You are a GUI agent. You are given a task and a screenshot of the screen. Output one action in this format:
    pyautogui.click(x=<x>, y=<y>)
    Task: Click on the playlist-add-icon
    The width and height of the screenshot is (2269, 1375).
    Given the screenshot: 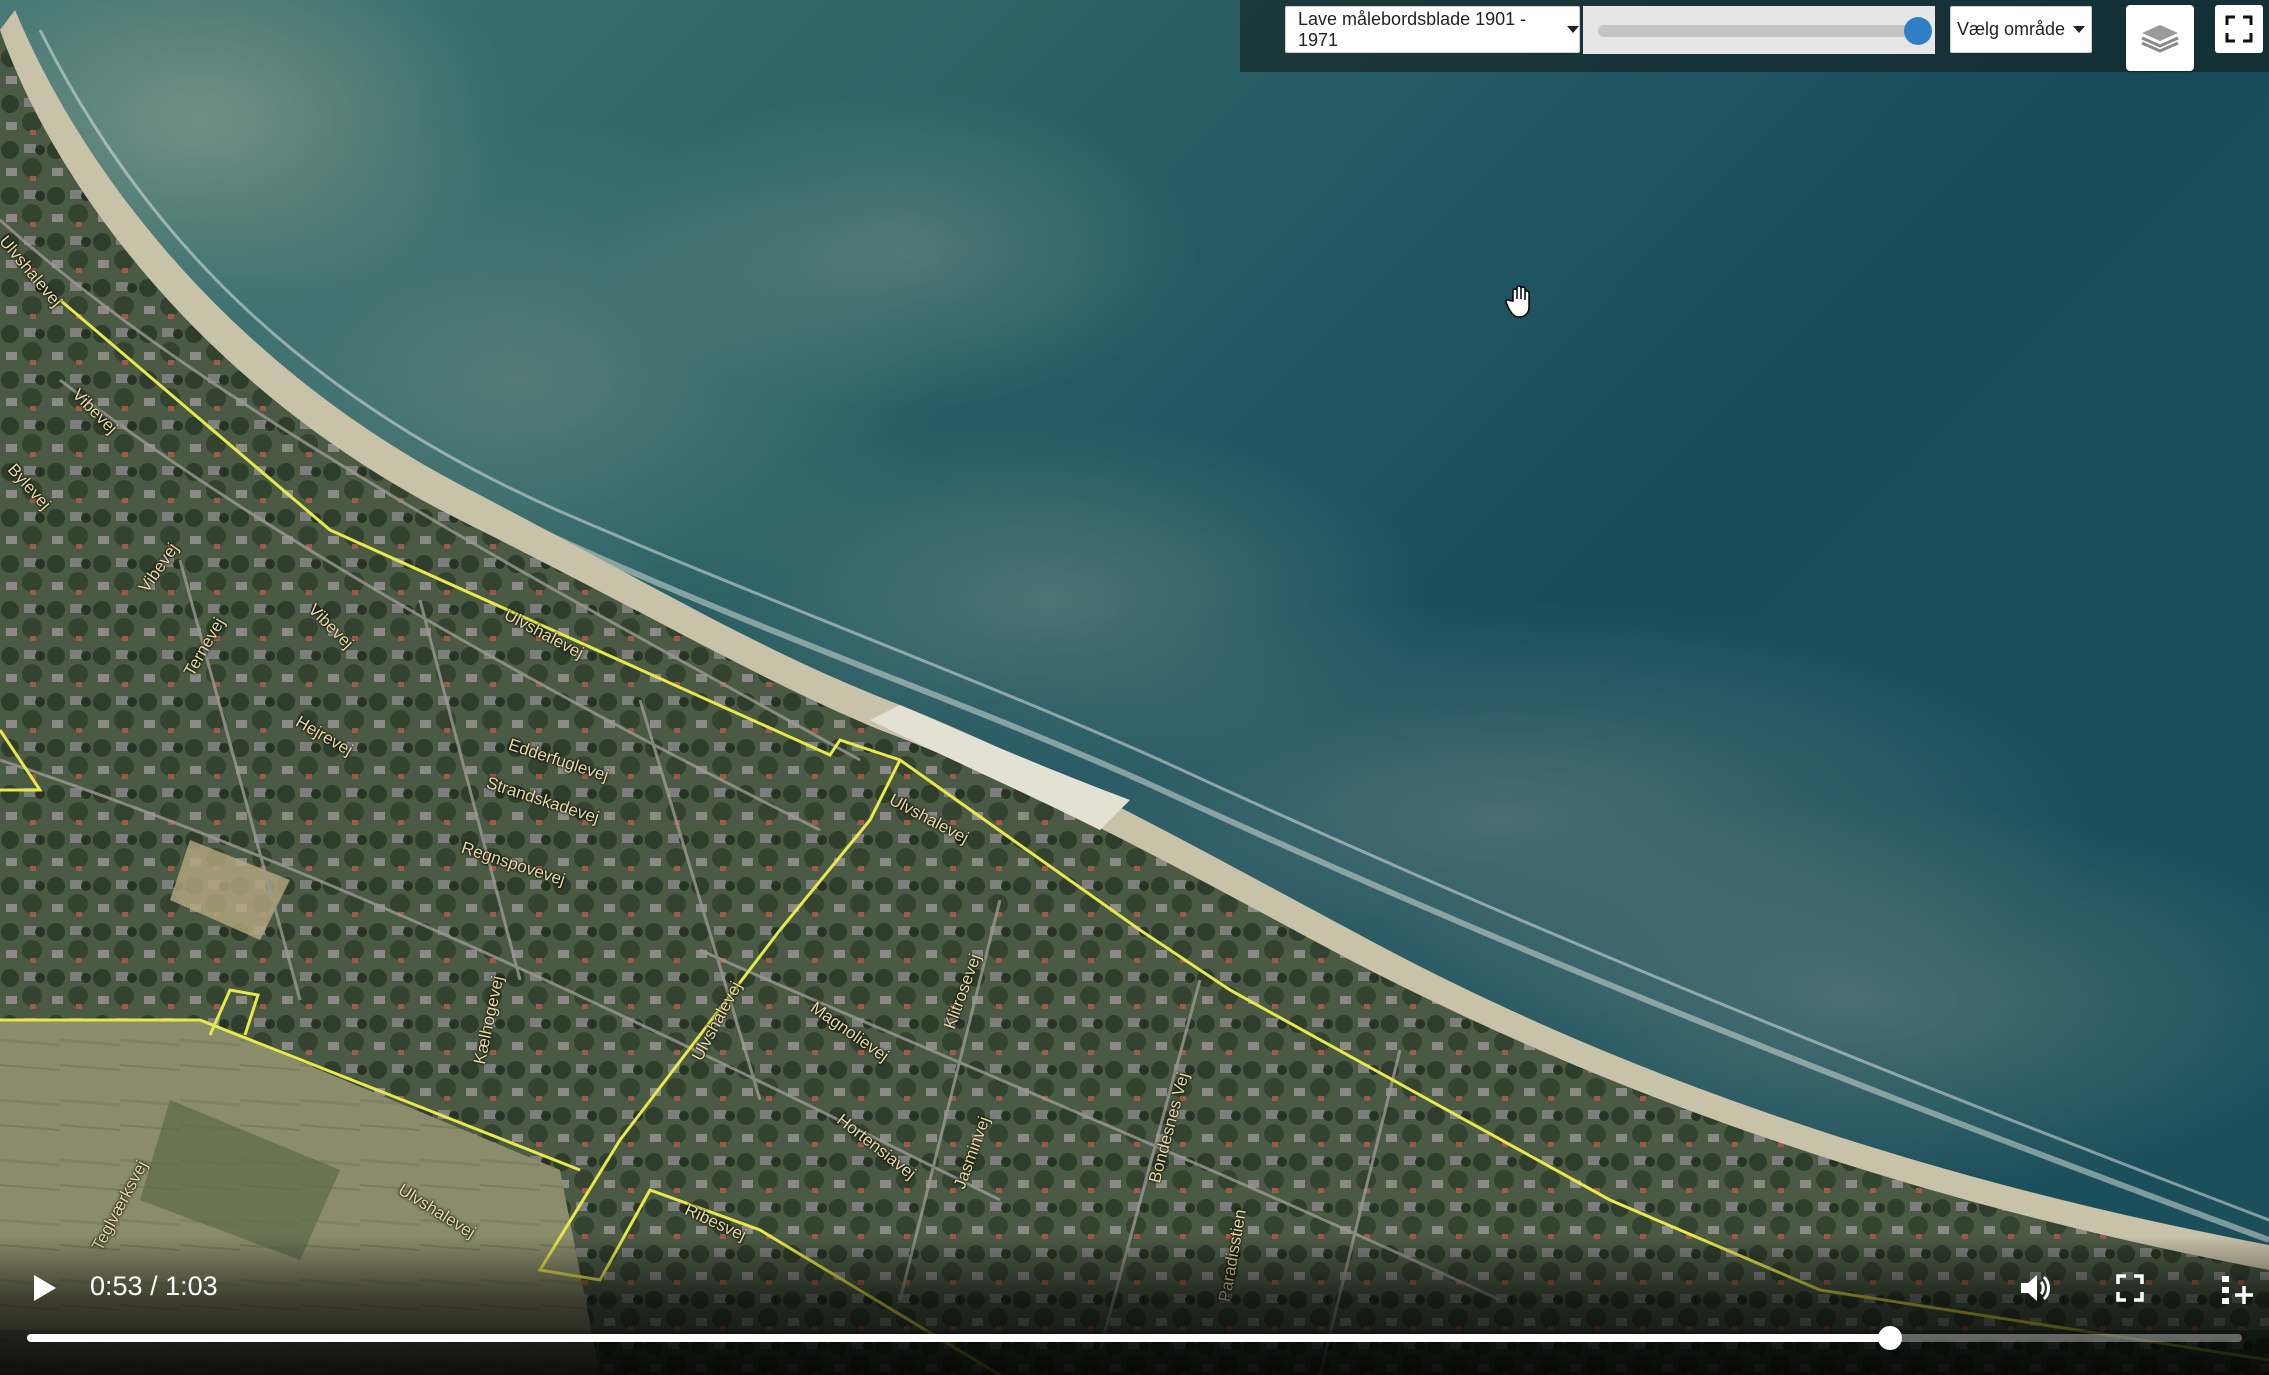 What is the action you would take?
    pyautogui.click(x=2237, y=1290)
    